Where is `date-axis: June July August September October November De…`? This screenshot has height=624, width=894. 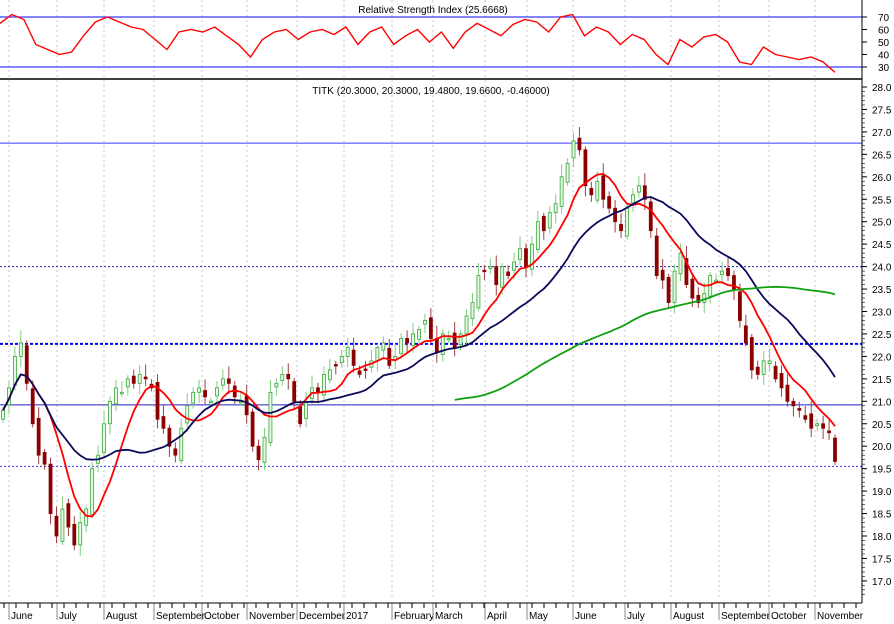
date-axis: June July August September October November De… is located at coordinates (432, 612).